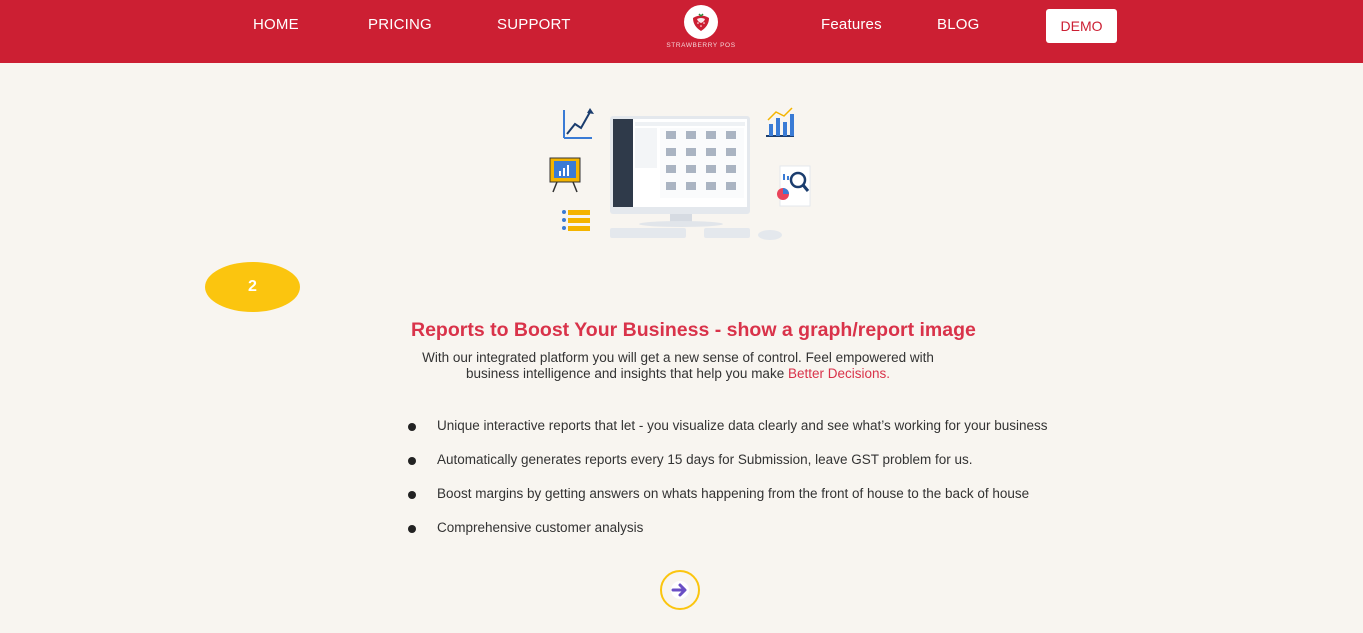 The height and width of the screenshot is (633, 1363). I want to click on better-decisions-highlight: Better Decisions., so click(838, 373).